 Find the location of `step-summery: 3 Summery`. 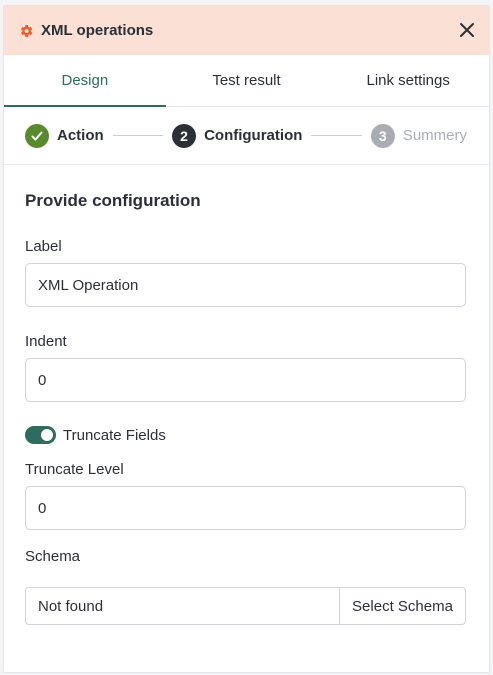

step-summery: 3 Summery is located at coordinates (418, 135).